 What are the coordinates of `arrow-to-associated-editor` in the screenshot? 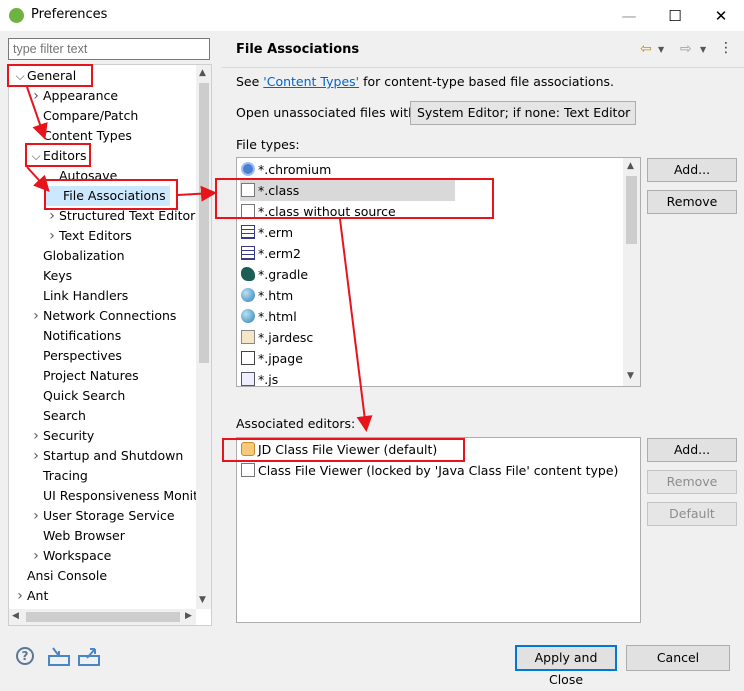 It's located at (356, 325).